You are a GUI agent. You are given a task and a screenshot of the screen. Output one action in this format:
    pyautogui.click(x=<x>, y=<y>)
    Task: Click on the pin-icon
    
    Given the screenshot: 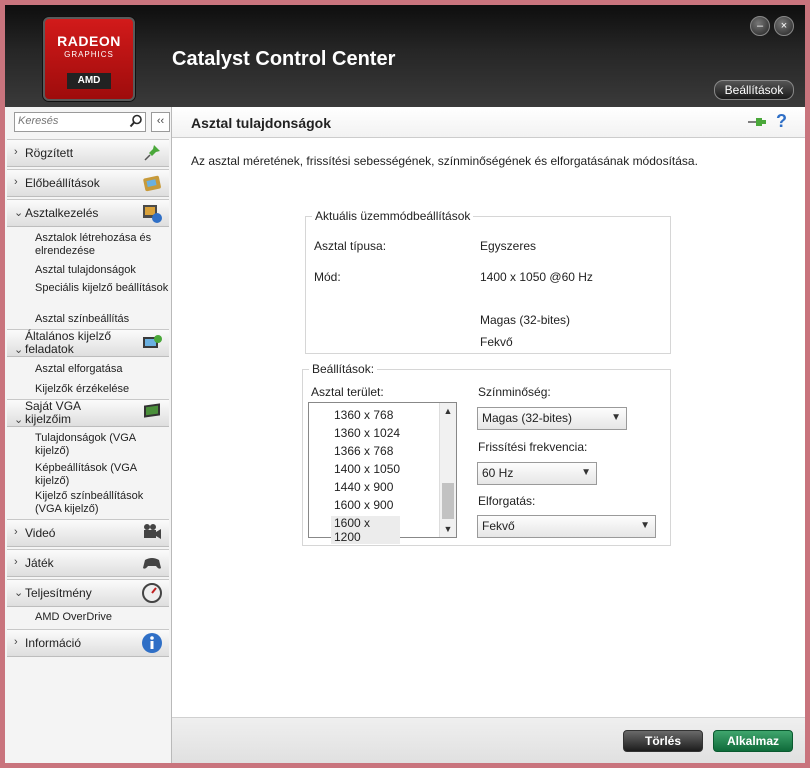 What is the action you would take?
    pyautogui.click(x=152, y=153)
    